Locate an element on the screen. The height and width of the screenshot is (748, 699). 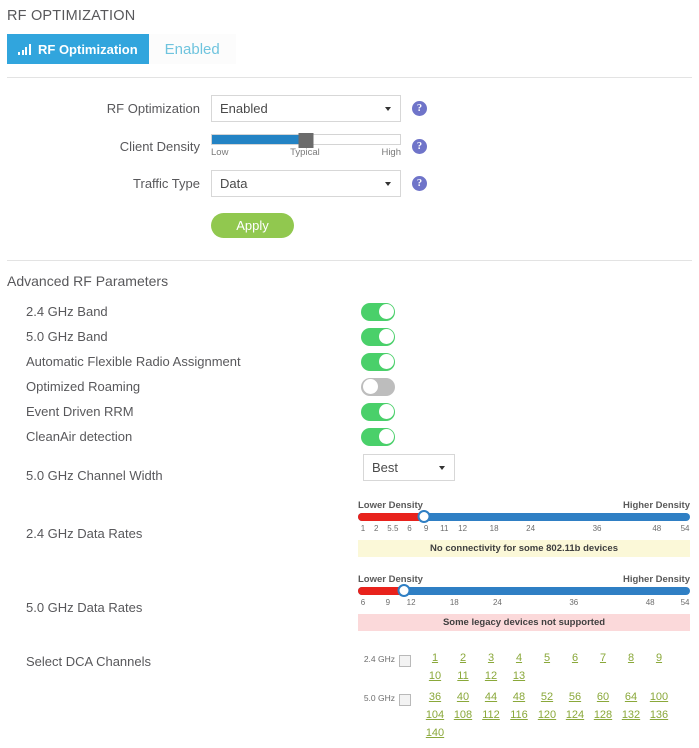
dca-channel-link: 12 is located at coordinates (491, 676).